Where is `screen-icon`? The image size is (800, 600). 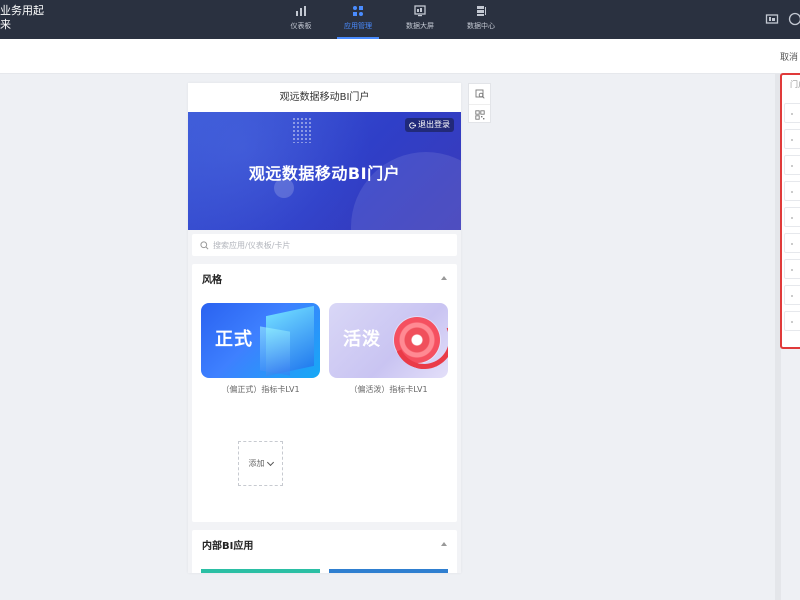
screen-icon is located at coordinates (772, 19).